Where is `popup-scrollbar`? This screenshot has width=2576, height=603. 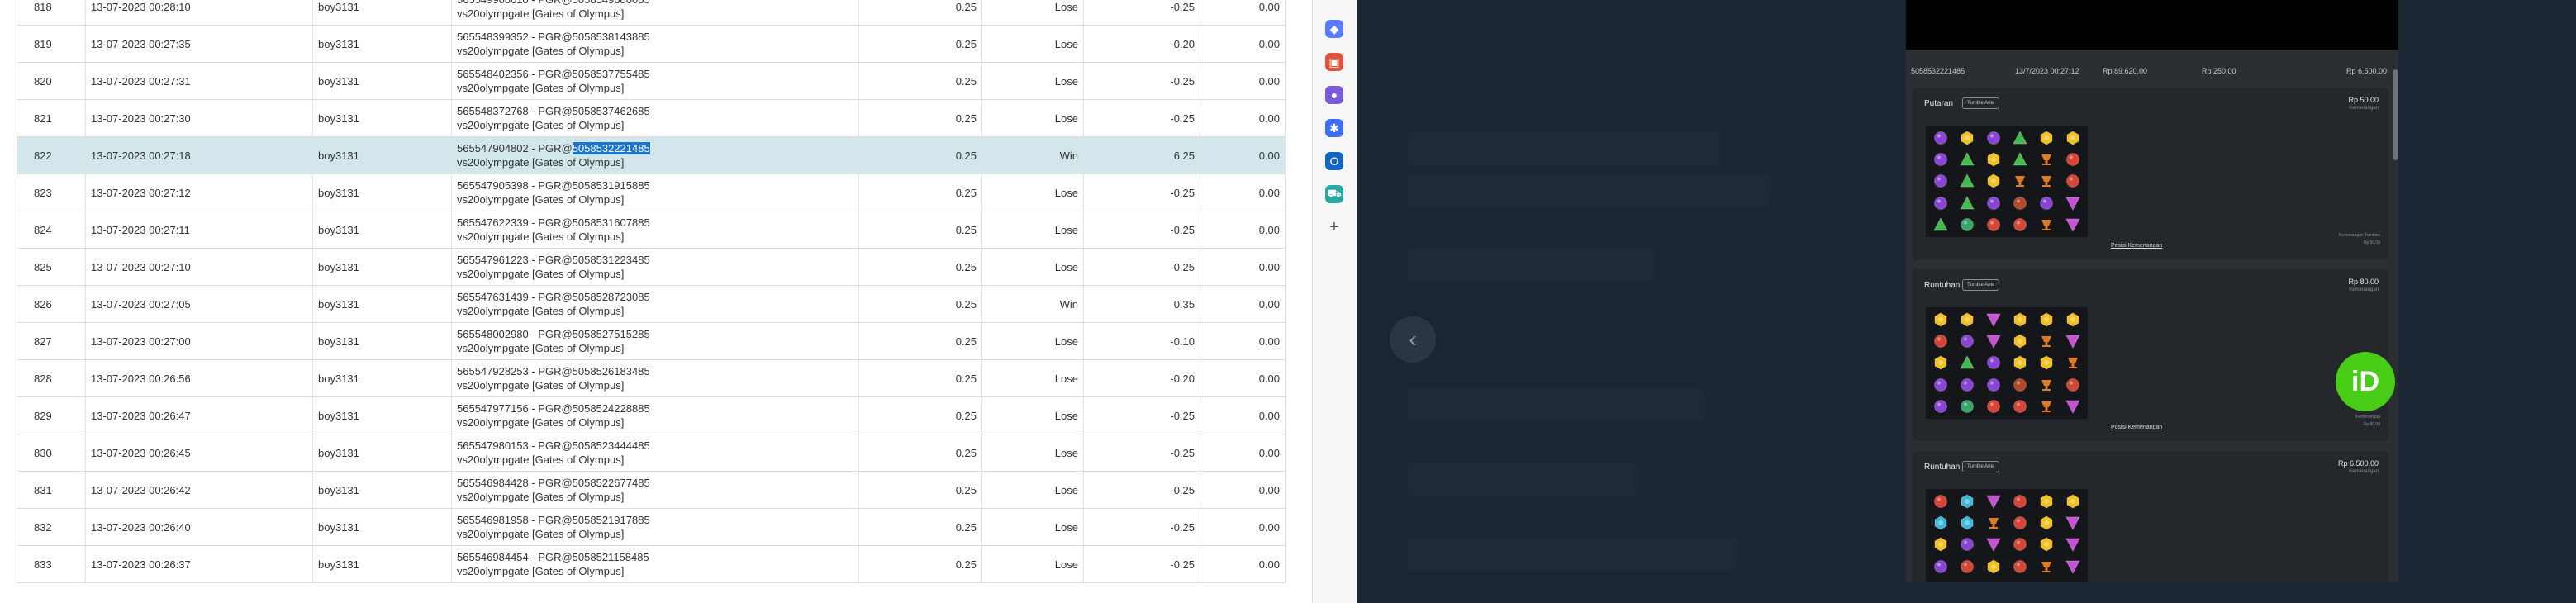 popup-scrollbar is located at coordinates (2395, 114).